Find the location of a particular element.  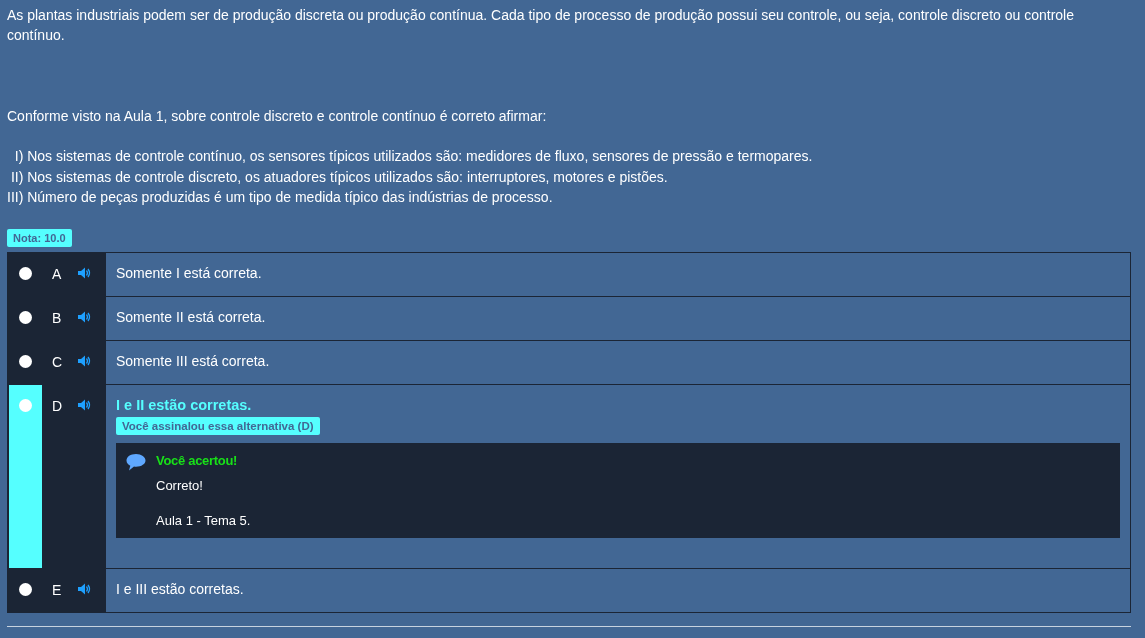

option-text: Somente II está correta. is located at coordinates (191, 316).